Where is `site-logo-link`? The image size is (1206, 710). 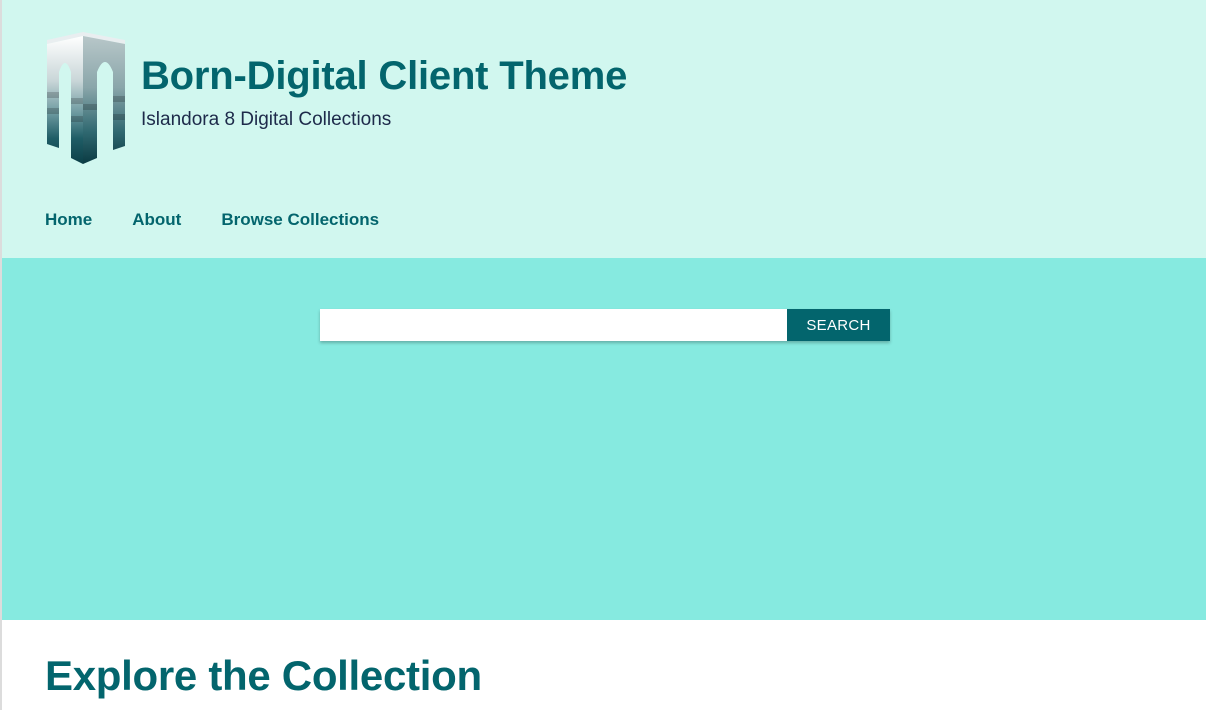 site-logo-link is located at coordinates (86, 99).